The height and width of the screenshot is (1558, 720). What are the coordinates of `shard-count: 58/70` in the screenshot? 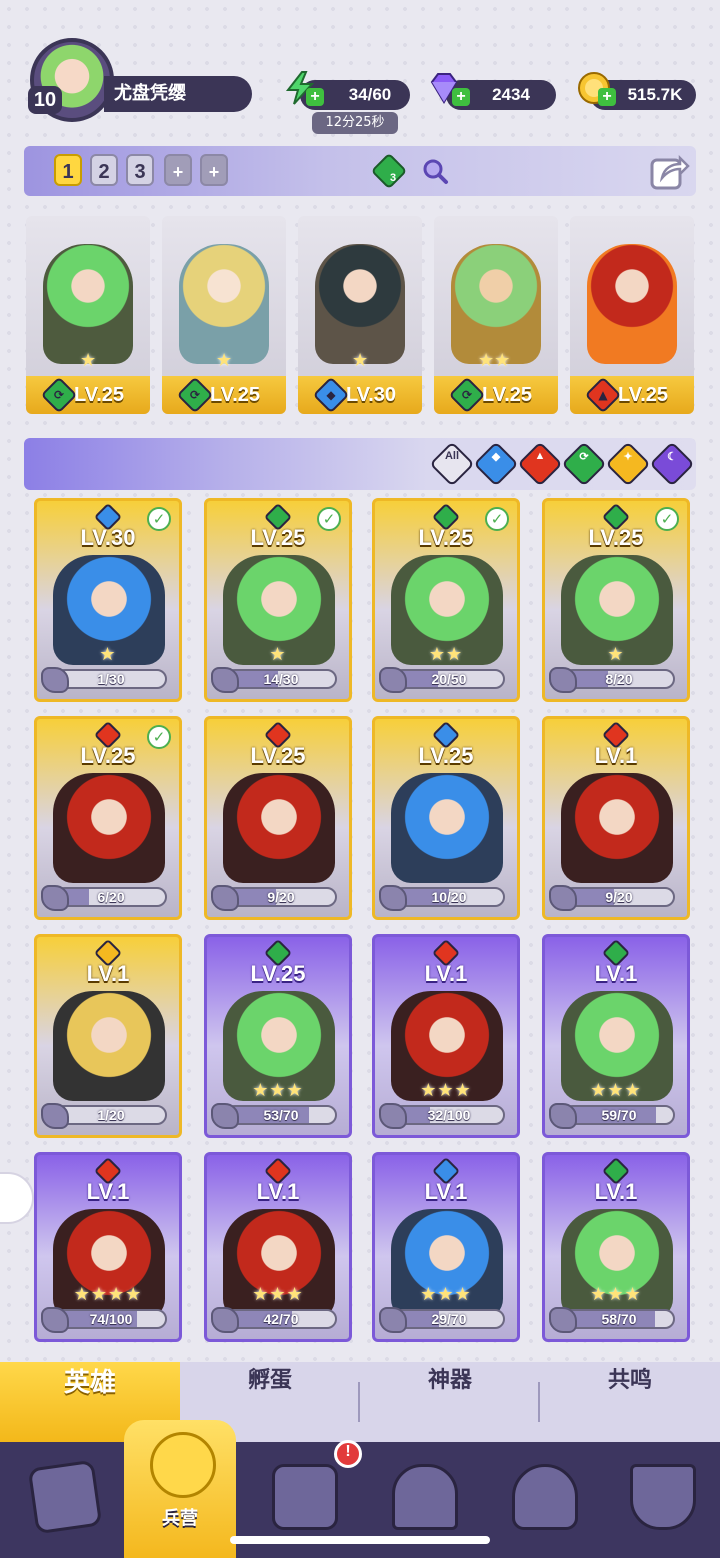 It's located at (619, 1319).